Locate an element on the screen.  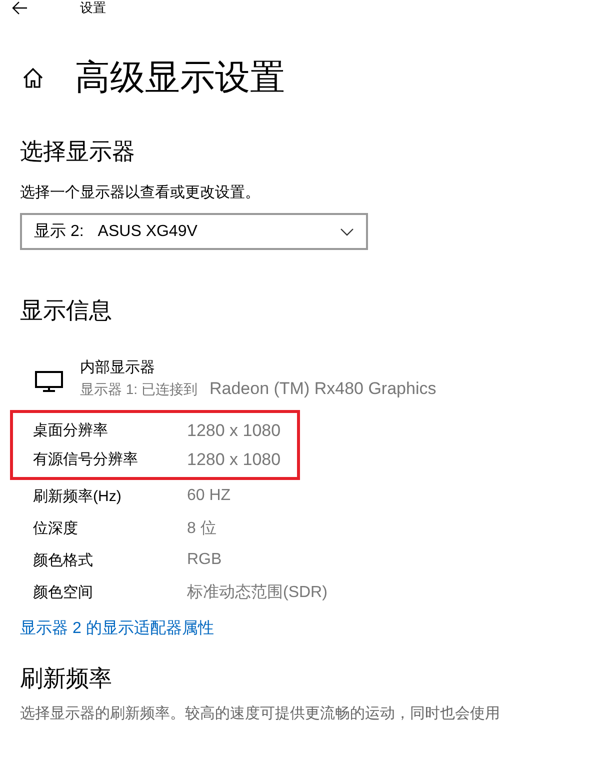
info-label: 颜色格式 is located at coordinates (63, 560).